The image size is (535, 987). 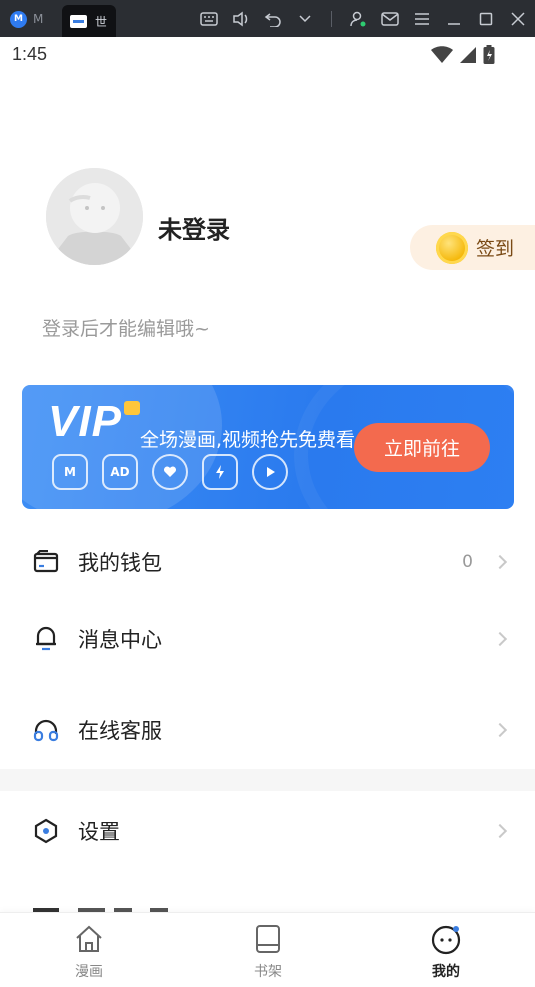 What do you see at coordinates (126, 329) in the screenshot?
I see `login-hint: 登录后才能编辑哦~` at bounding box center [126, 329].